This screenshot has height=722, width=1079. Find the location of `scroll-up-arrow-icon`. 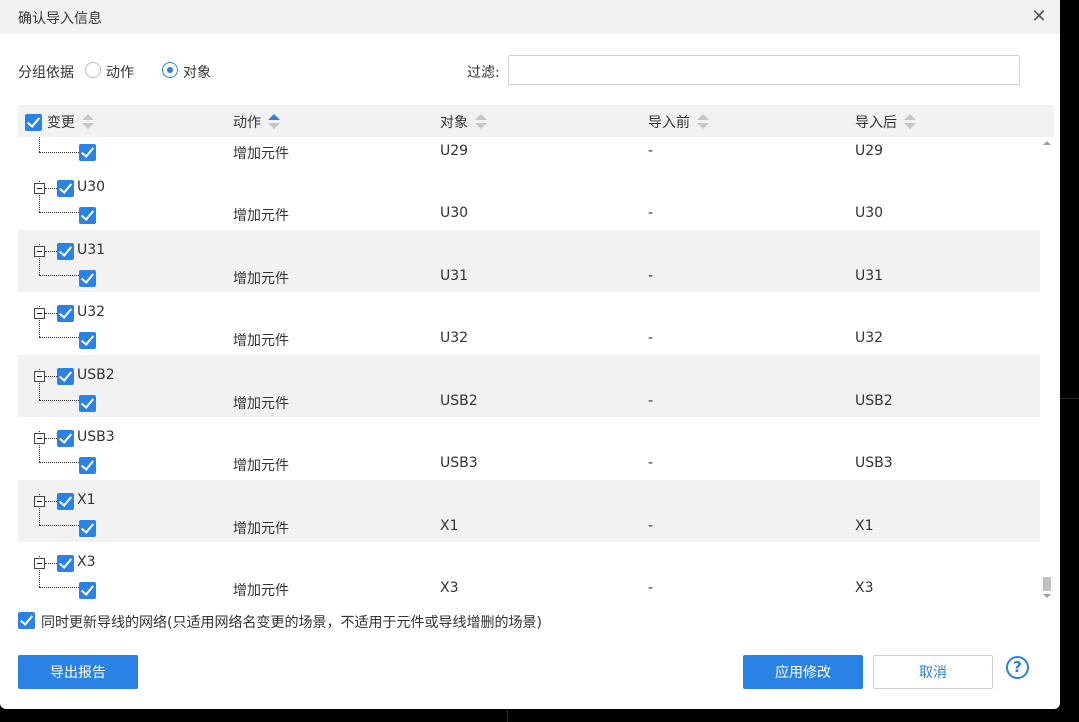

scroll-up-arrow-icon is located at coordinates (1047, 143).